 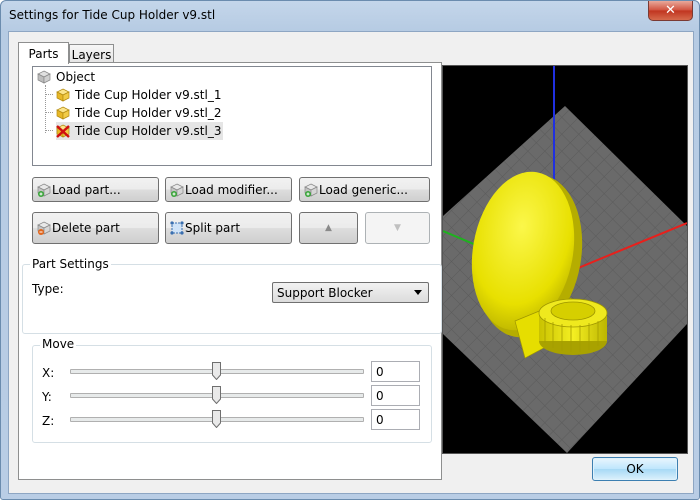 I want to click on arrow-down-icon: ▼, so click(x=397, y=228).